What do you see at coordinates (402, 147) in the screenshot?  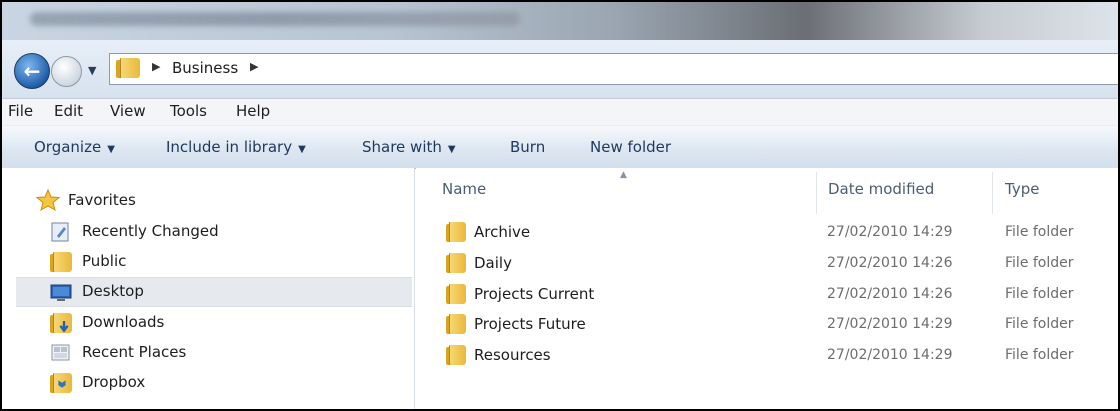 I see `share-with-label: Share with` at bounding box center [402, 147].